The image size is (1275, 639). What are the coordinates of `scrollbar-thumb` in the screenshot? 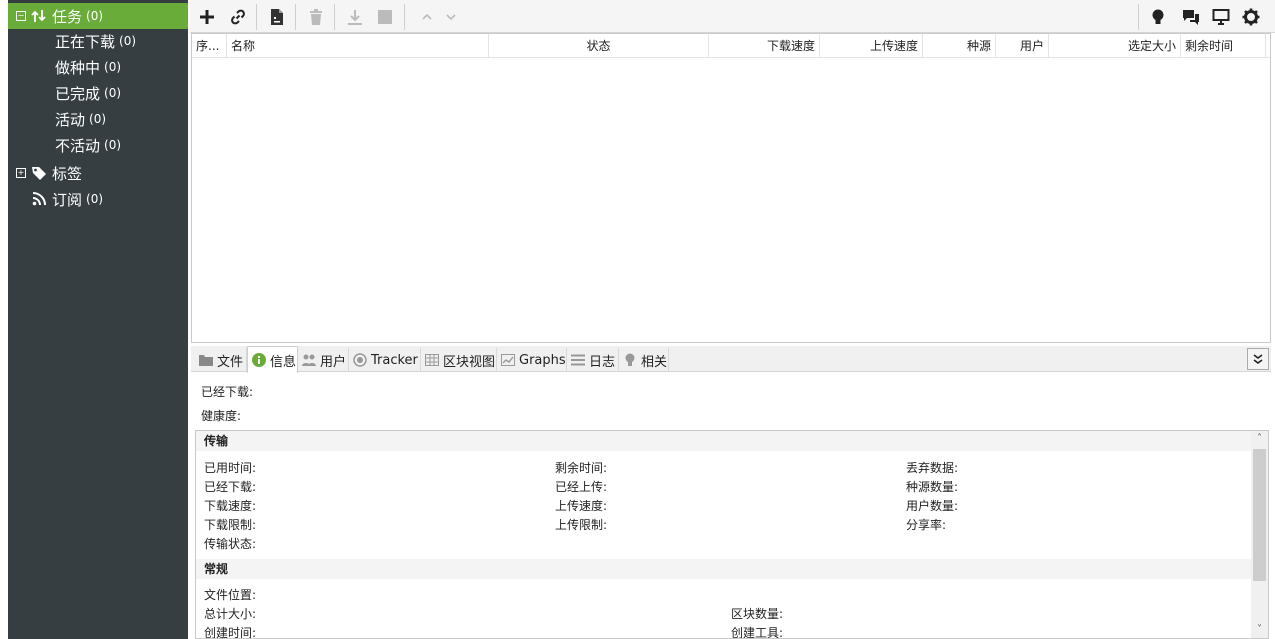 It's located at (1259, 515).